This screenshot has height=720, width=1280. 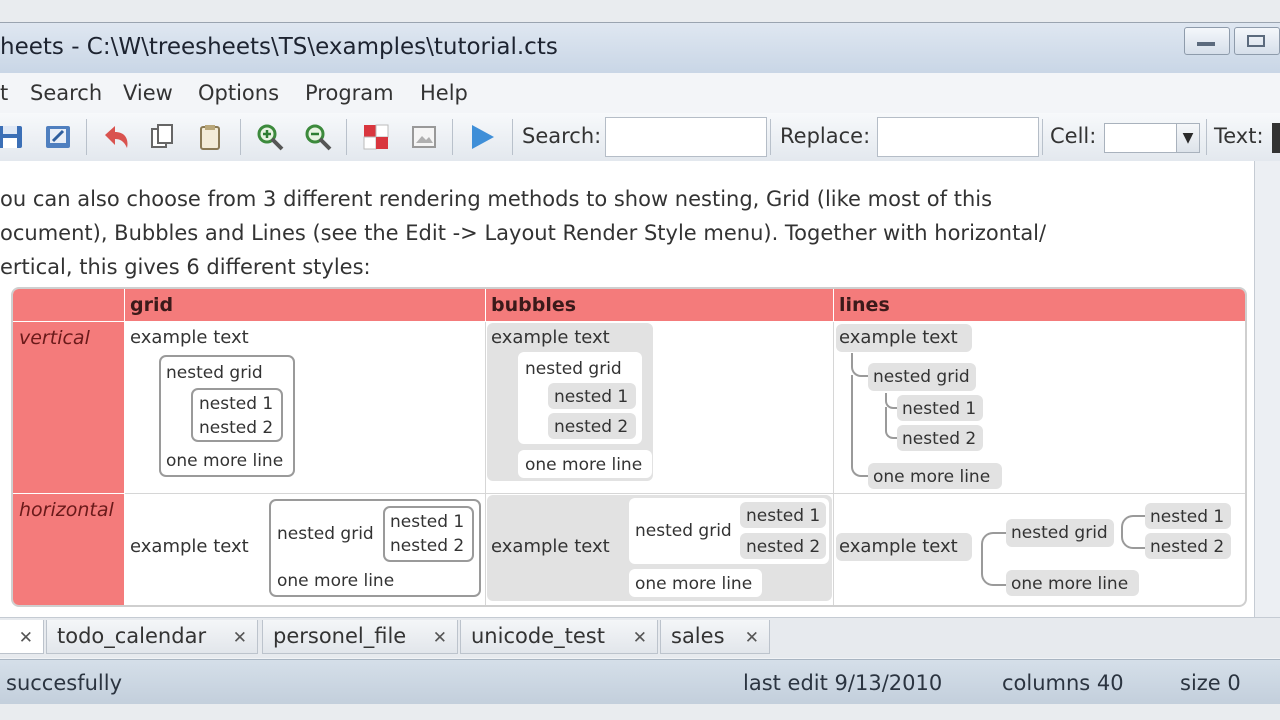 I want to click on paste-button, so click(x=210, y=137).